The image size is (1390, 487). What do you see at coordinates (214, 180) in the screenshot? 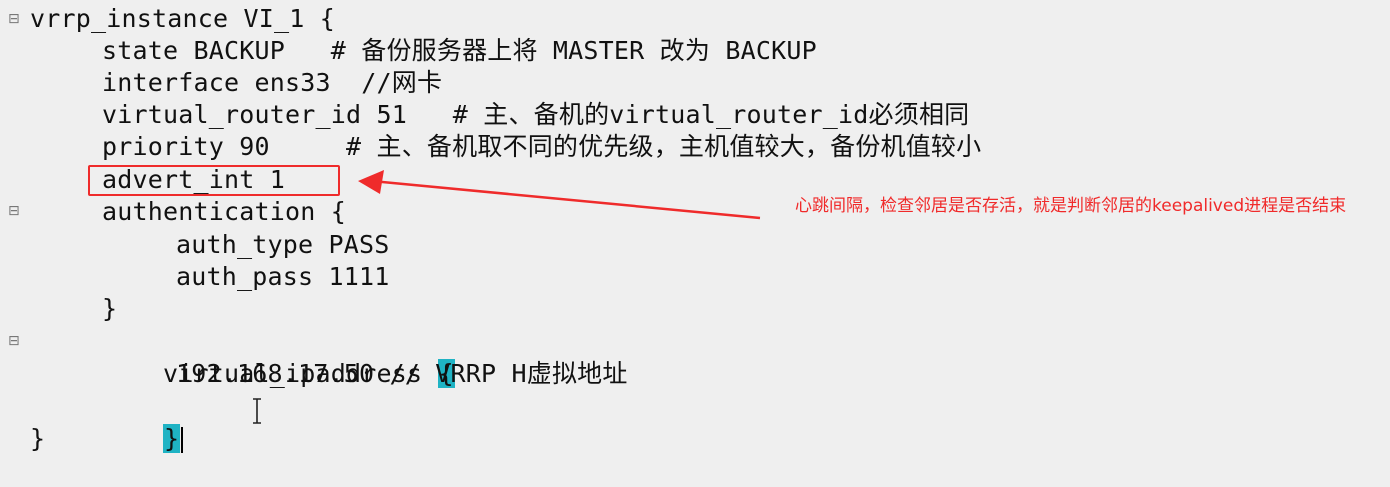
I see `highlight-box` at bounding box center [214, 180].